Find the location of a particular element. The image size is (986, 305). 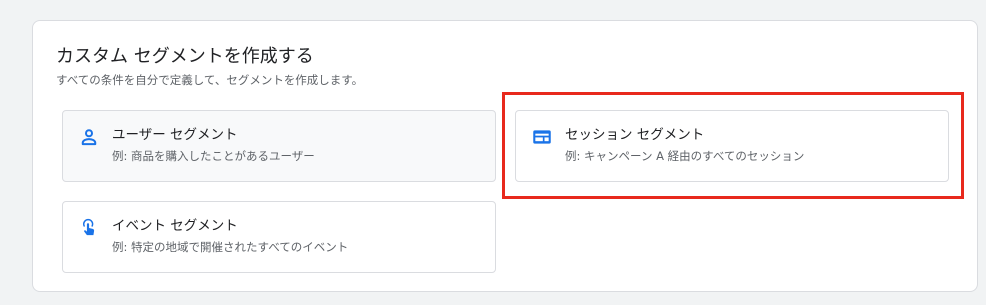

event-segment-description: 例: 特定の地域で開催されたすべてのイベント is located at coordinates (230, 247).